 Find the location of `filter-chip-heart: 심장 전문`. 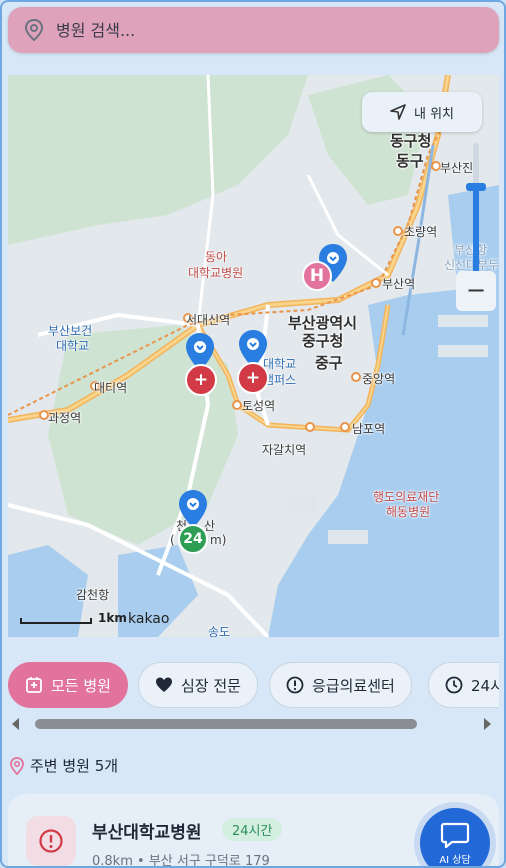

filter-chip-heart: 심장 전문 is located at coordinates (198, 685).